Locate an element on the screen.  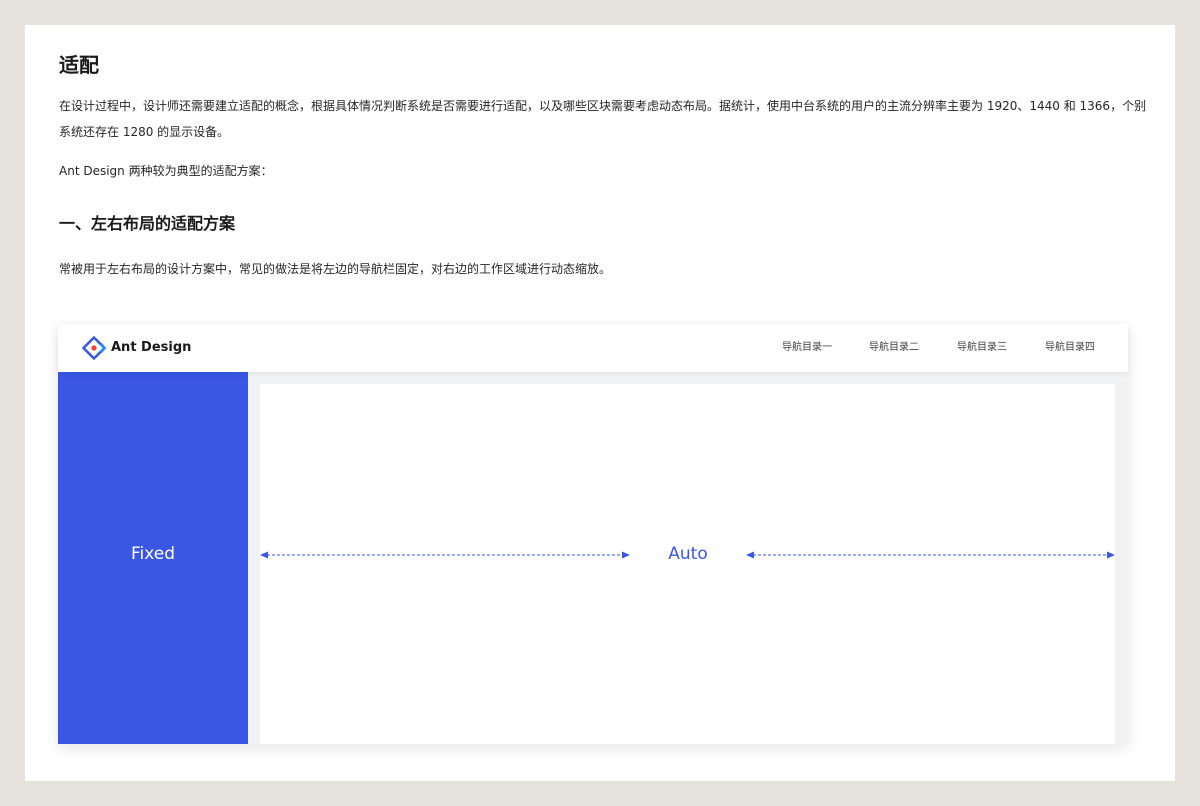
nav-item-1: 导航目录一 is located at coordinates (807, 348).